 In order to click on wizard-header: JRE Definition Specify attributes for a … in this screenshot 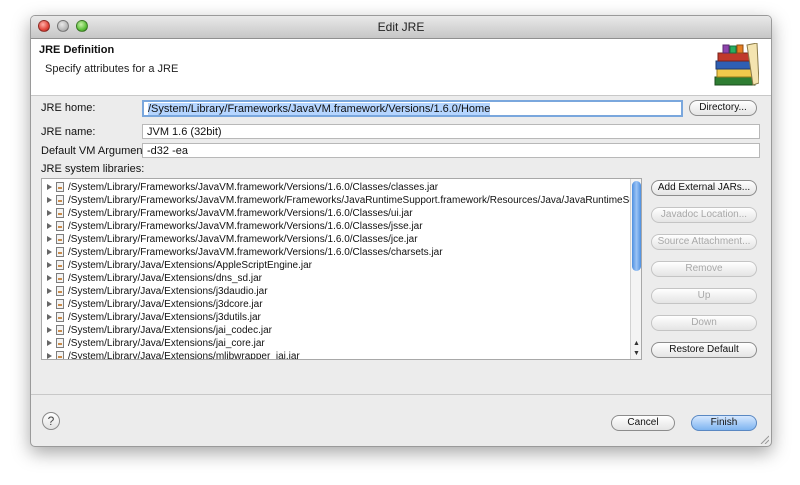, I will do `click(401, 67)`.